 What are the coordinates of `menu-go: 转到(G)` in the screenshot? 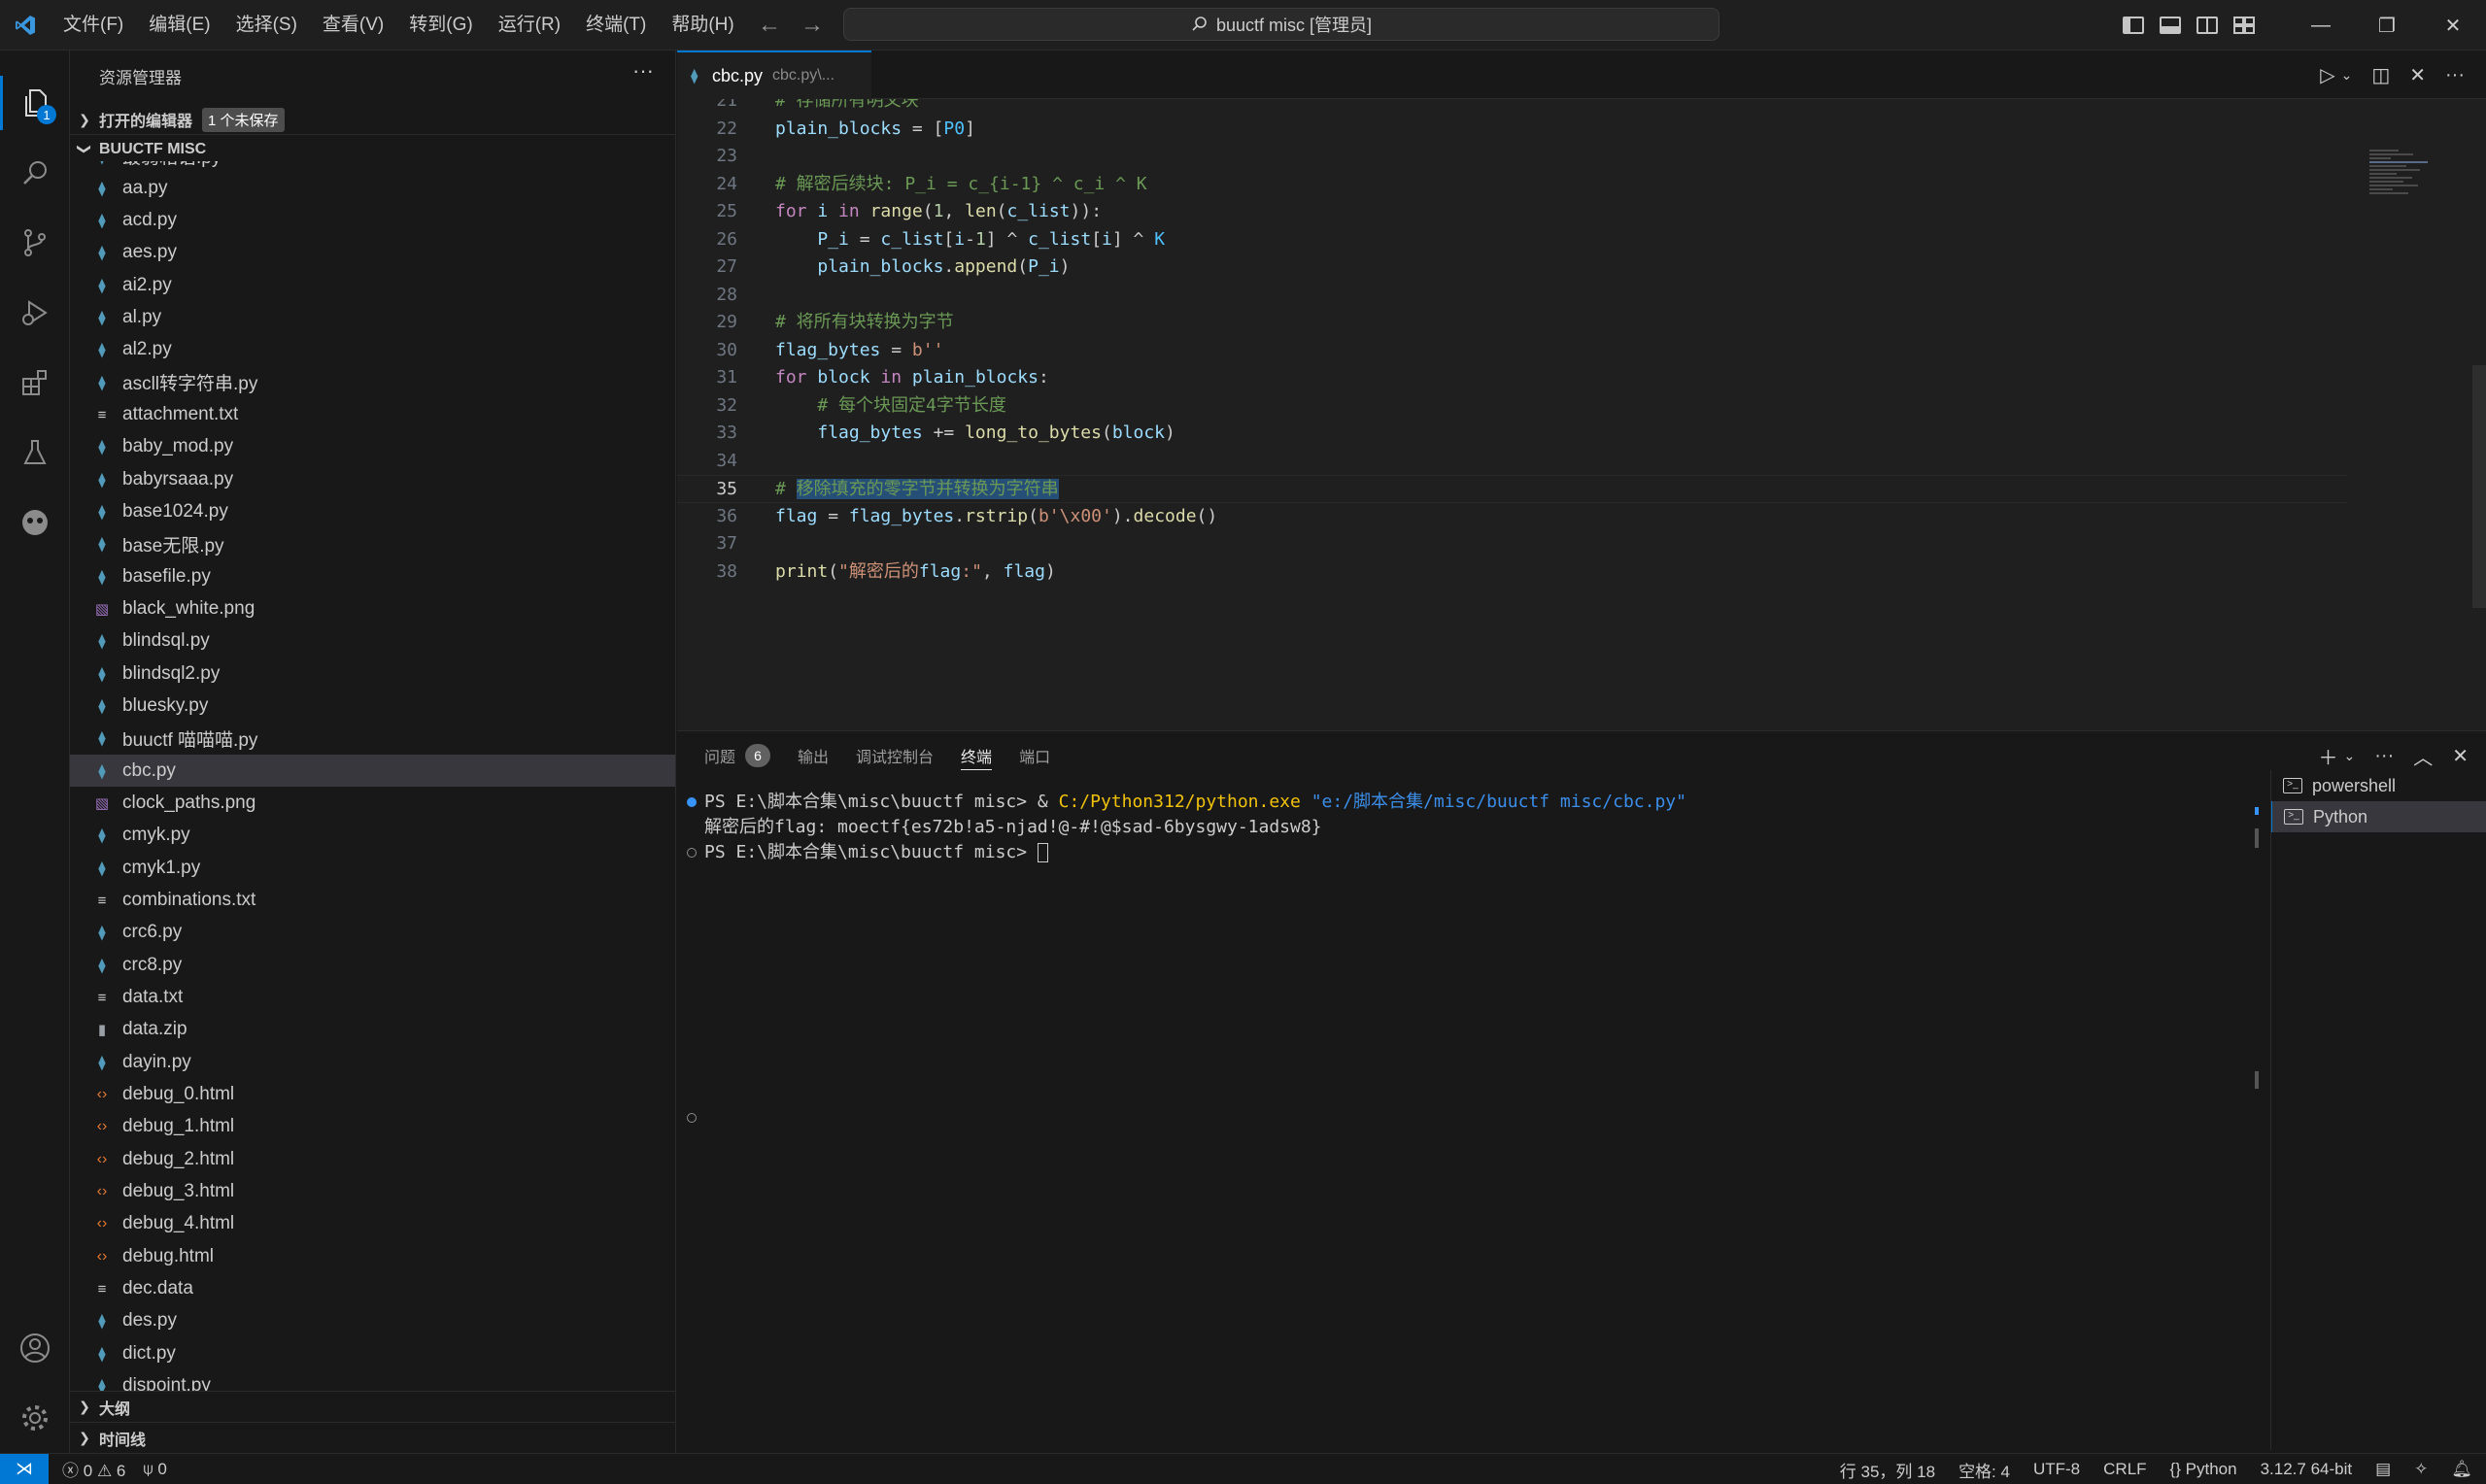 It's located at (440, 25).